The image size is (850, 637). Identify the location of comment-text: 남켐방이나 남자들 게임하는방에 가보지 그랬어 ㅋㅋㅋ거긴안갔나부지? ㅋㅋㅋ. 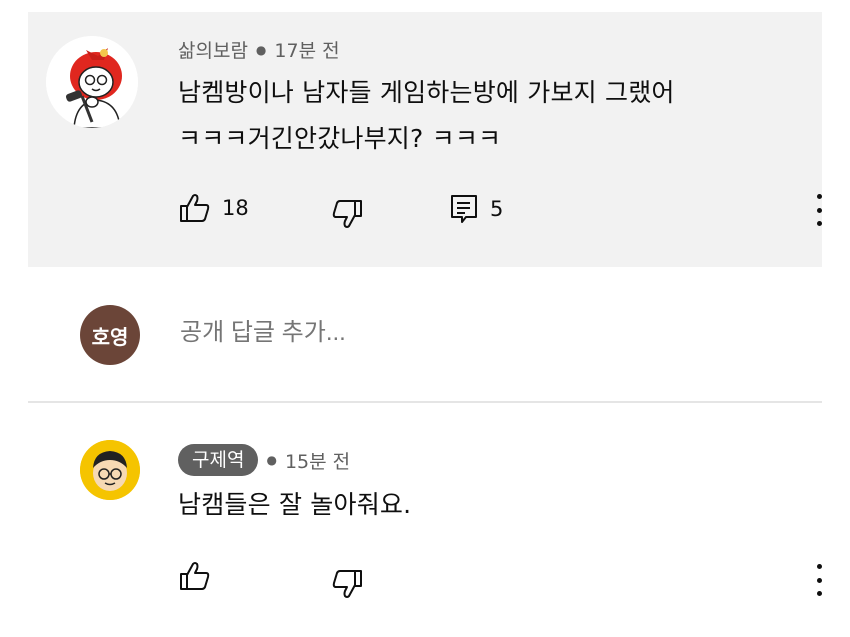
(426, 115).